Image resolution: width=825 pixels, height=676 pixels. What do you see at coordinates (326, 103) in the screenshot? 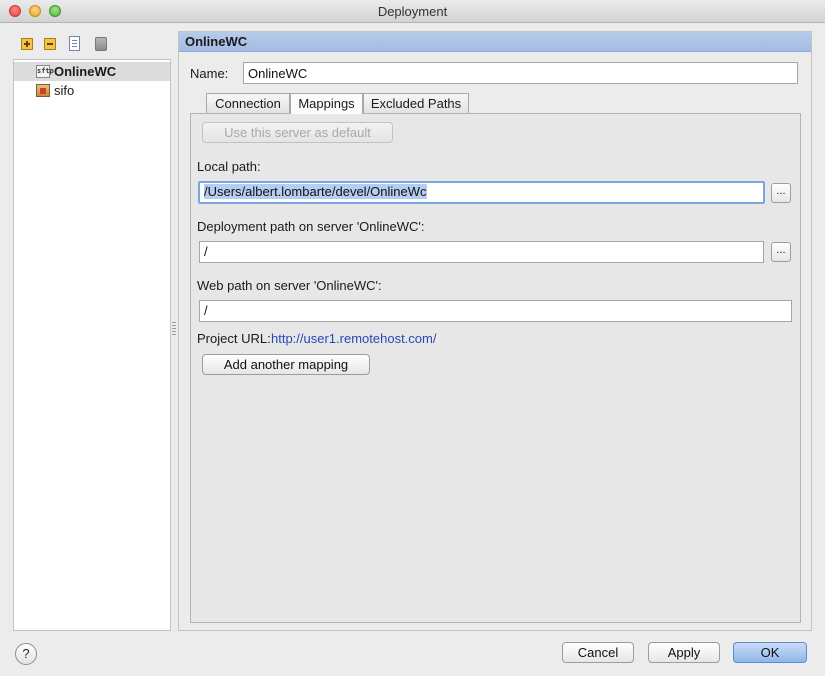
I see `tab-mappings: Mappings` at bounding box center [326, 103].